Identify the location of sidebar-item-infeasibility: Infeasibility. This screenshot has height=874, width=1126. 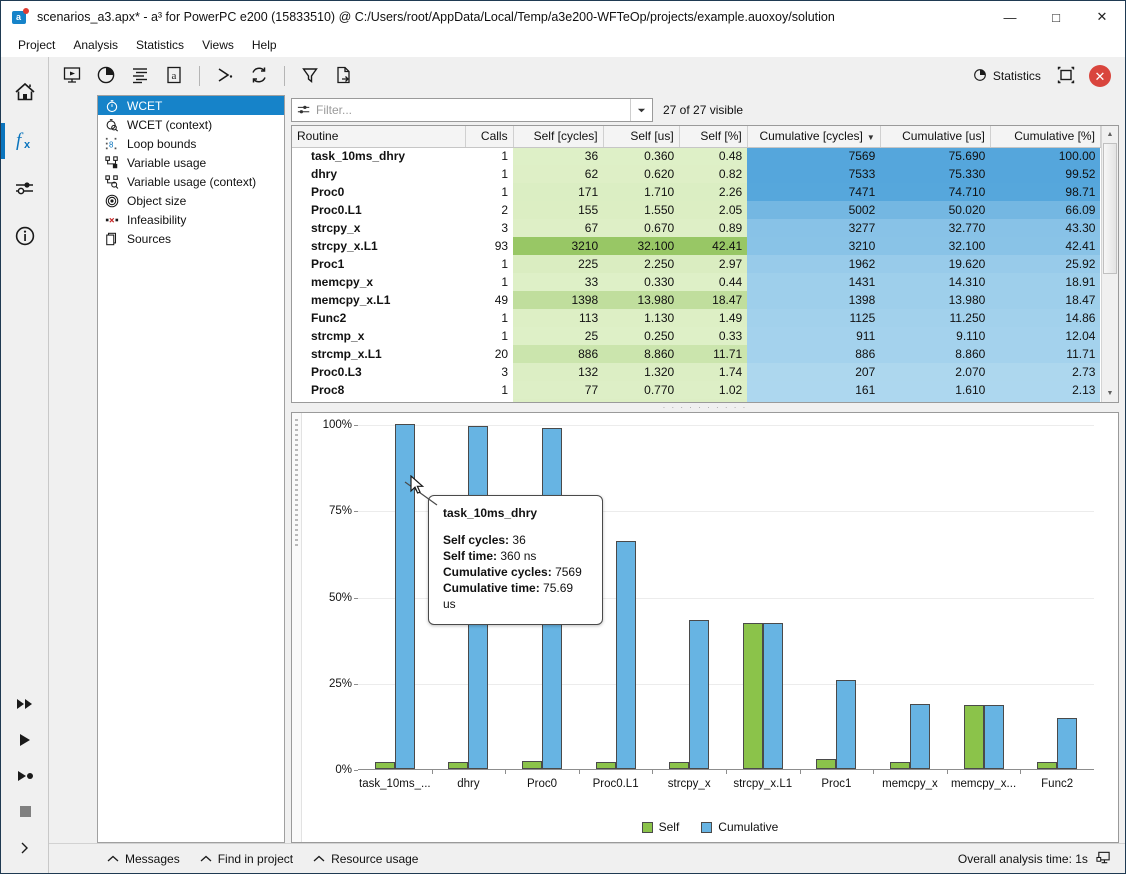
(191, 219).